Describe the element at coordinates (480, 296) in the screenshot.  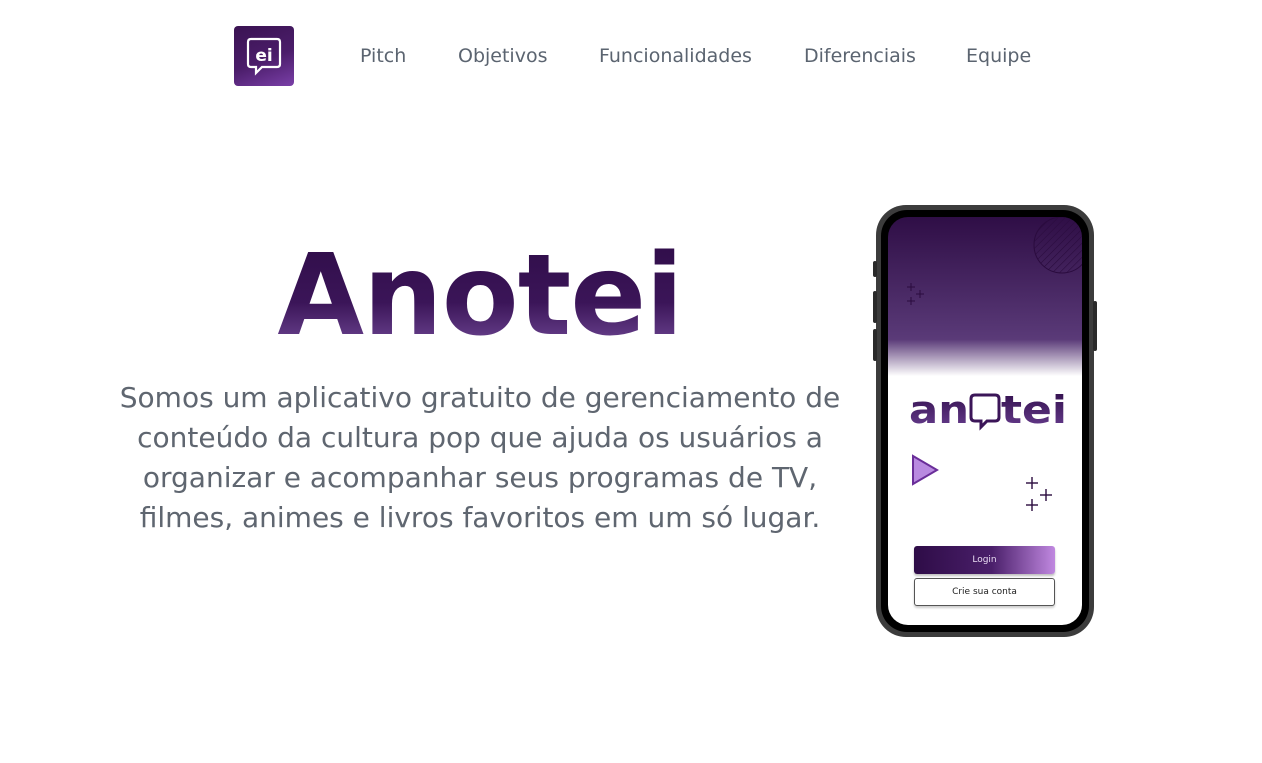
I see `hero-title: Anotei` at that location.